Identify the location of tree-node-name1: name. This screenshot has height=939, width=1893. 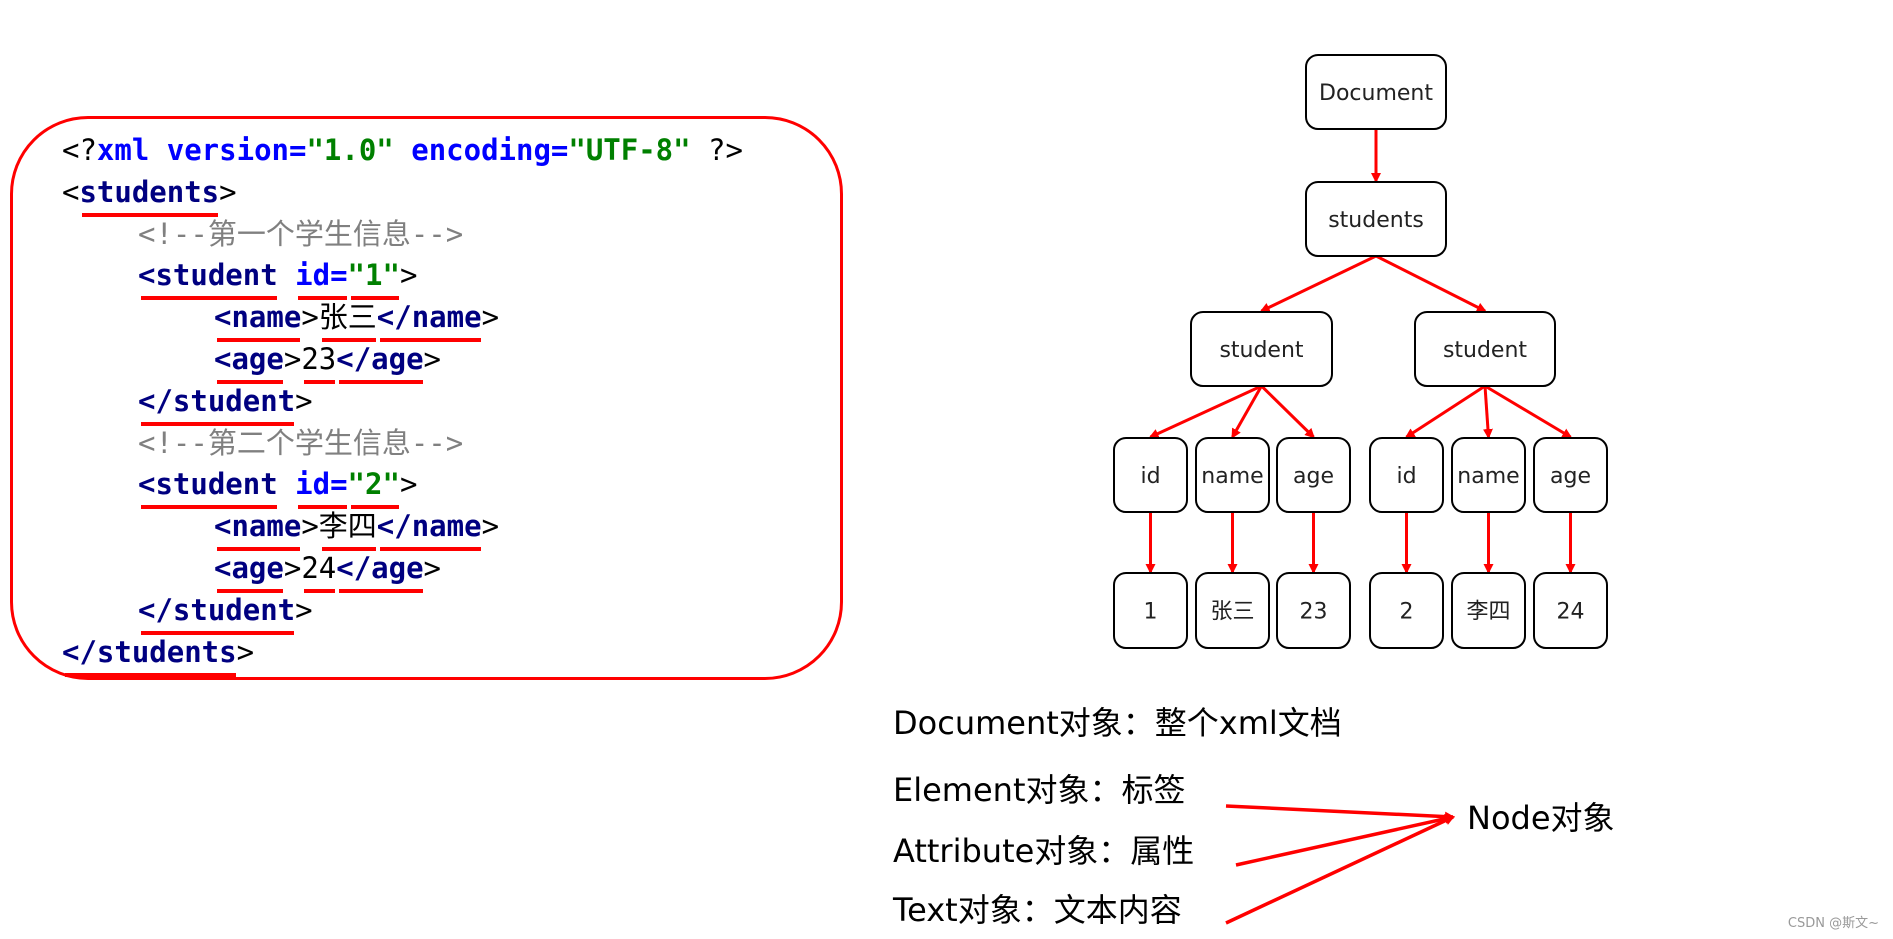
(1232, 475).